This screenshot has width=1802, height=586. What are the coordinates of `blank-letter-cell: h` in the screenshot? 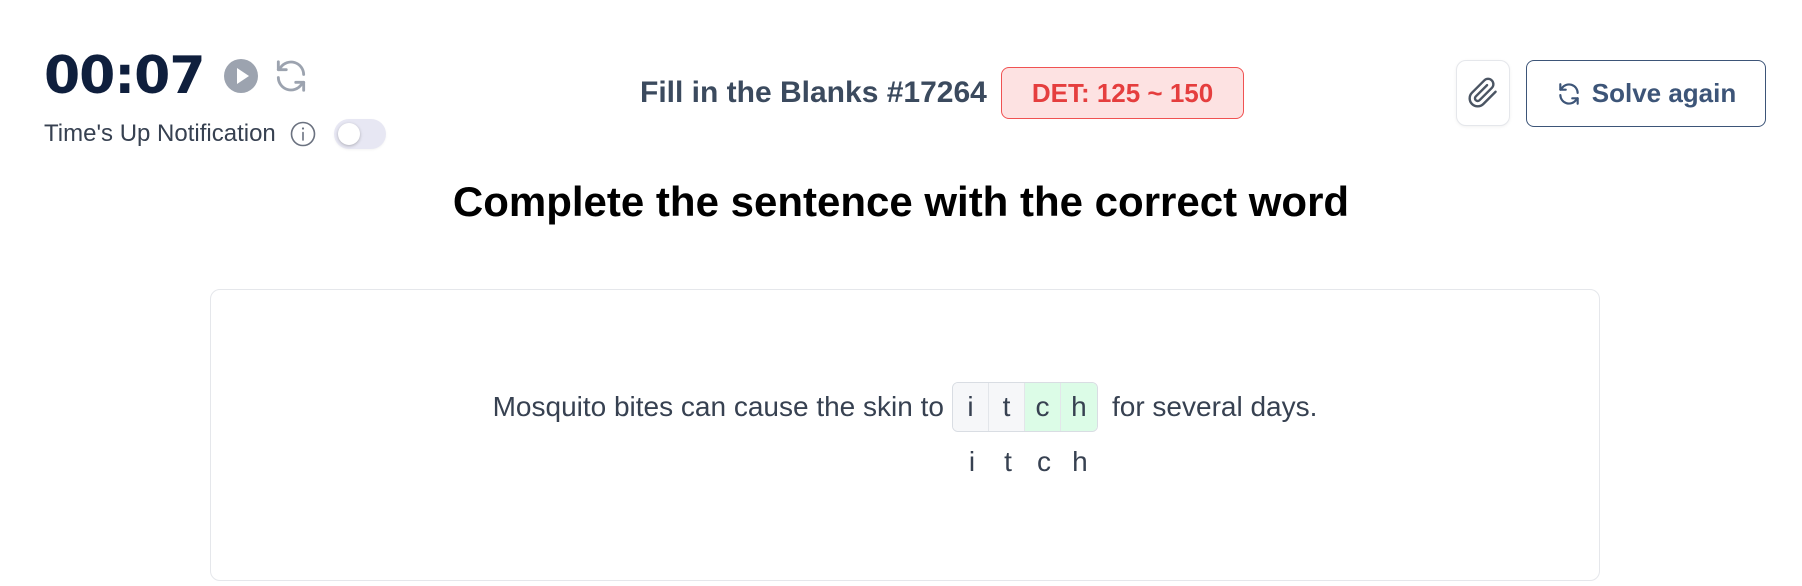 It's located at (1078, 407).